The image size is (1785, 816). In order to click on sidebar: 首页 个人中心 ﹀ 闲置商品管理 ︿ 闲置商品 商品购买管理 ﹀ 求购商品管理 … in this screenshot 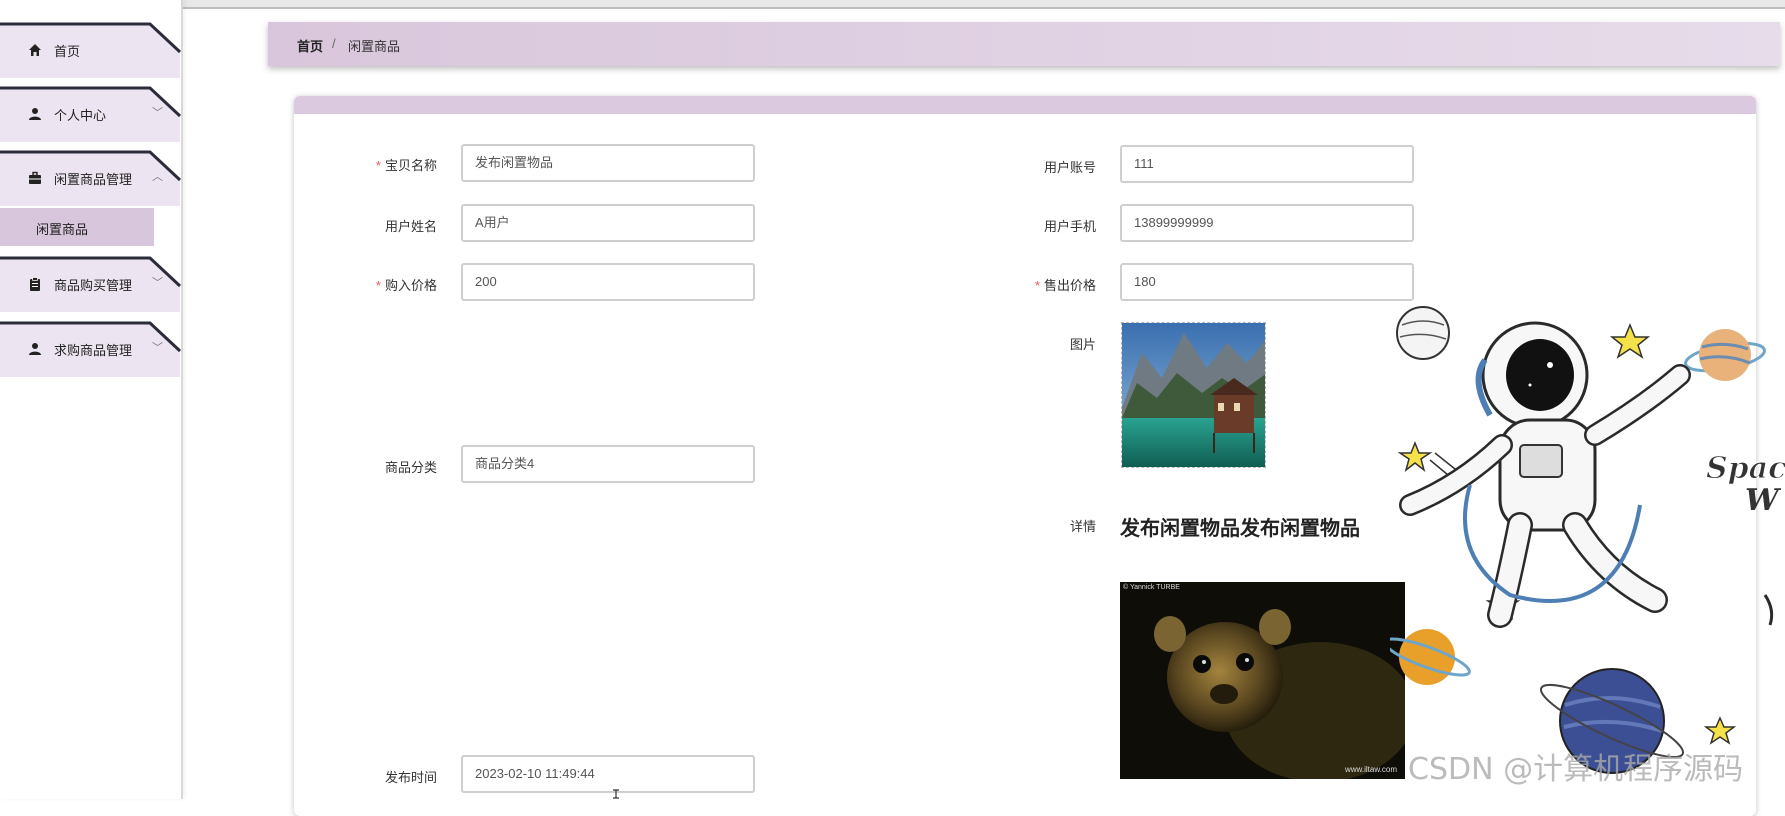, I will do `click(91, 399)`.